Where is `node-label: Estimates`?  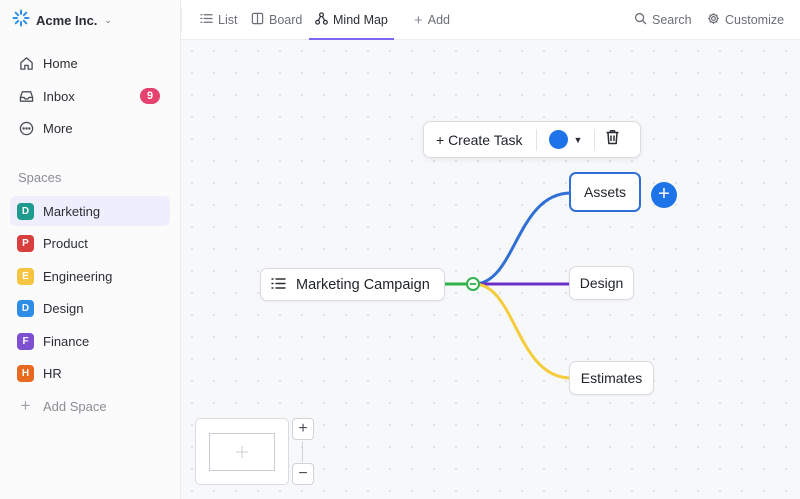
node-label: Estimates is located at coordinates (611, 378).